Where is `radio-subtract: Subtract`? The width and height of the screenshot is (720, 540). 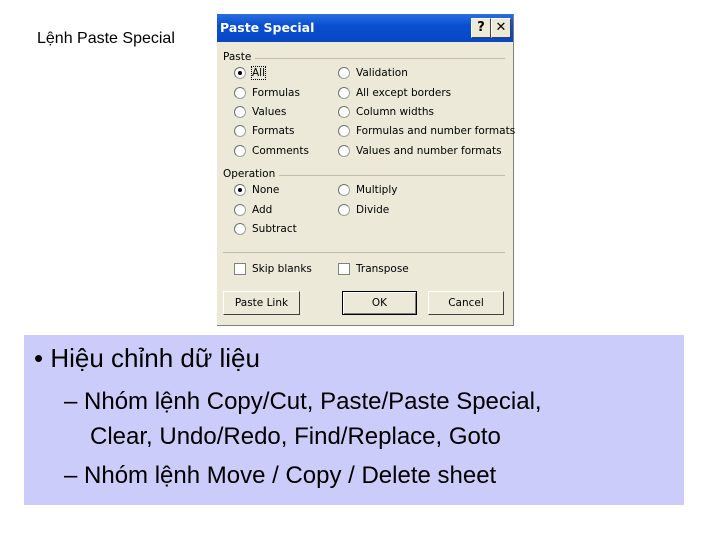 radio-subtract: Subtract is located at coordinates (265, 229).